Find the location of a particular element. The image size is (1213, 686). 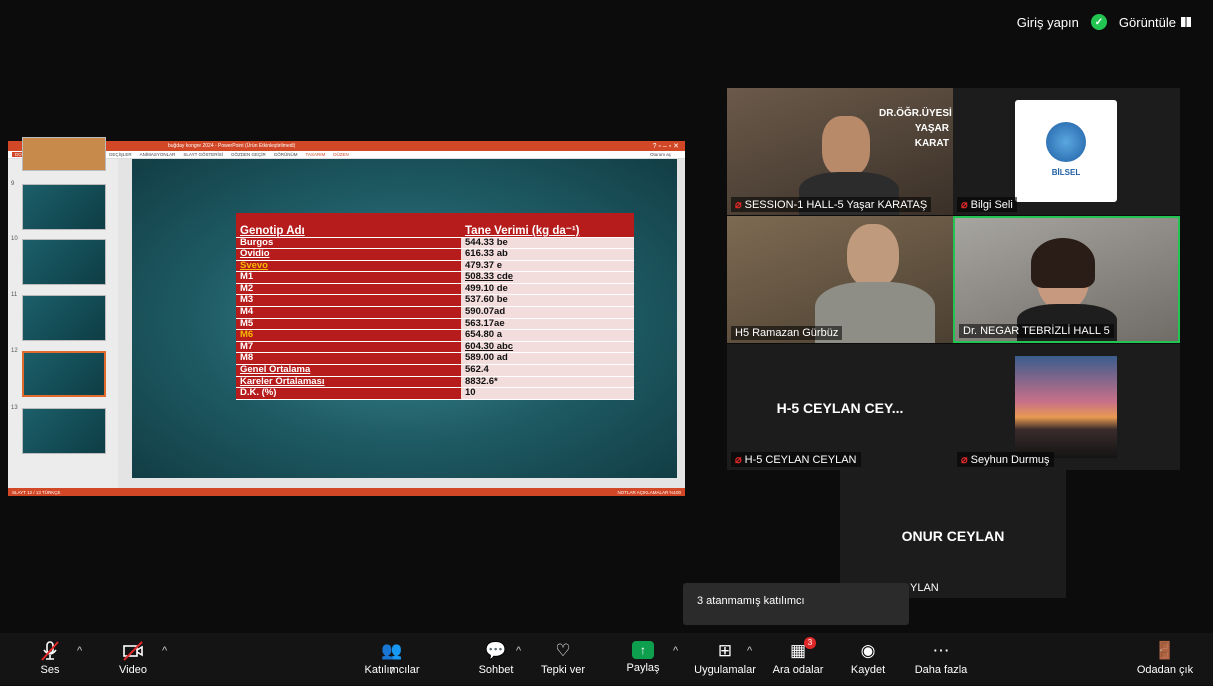

cell: Kareler Ortalaması is located at coordinates (348, 382).